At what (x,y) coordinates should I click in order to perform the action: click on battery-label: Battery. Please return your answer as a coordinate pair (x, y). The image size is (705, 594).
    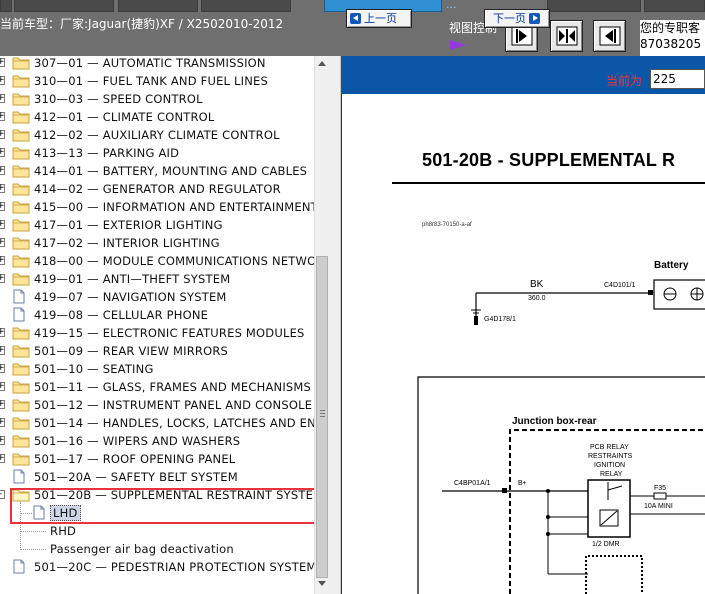
    Looking at the image, I should click on (671, 265).